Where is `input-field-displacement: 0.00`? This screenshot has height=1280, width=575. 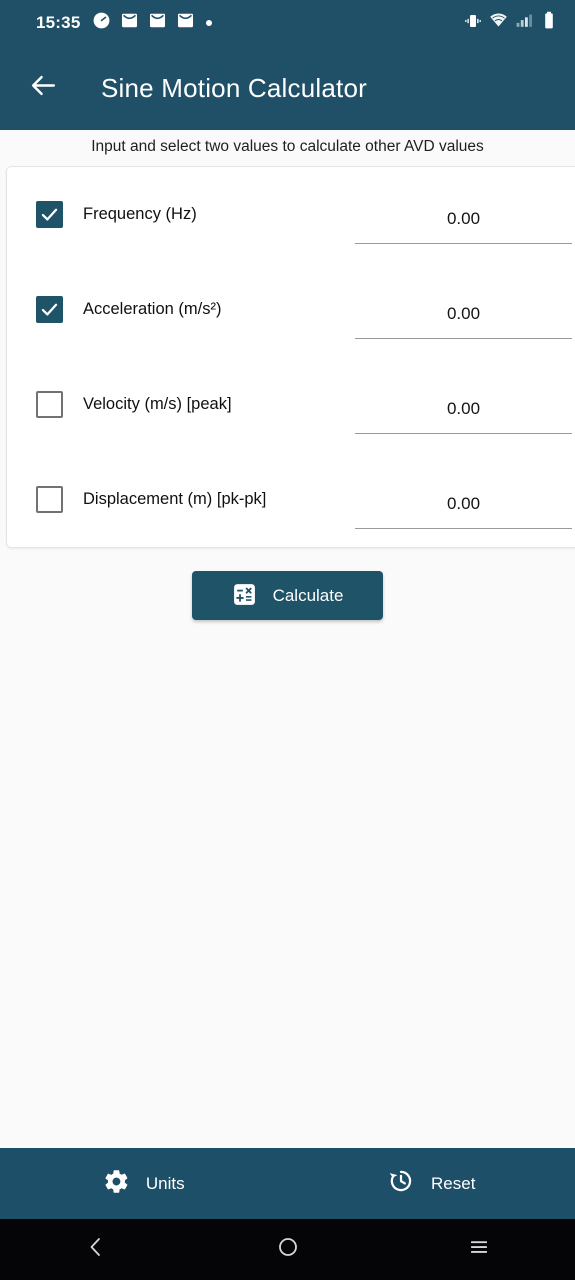
input-field-displacement: 0.00 is located at coordinates (463, 511).